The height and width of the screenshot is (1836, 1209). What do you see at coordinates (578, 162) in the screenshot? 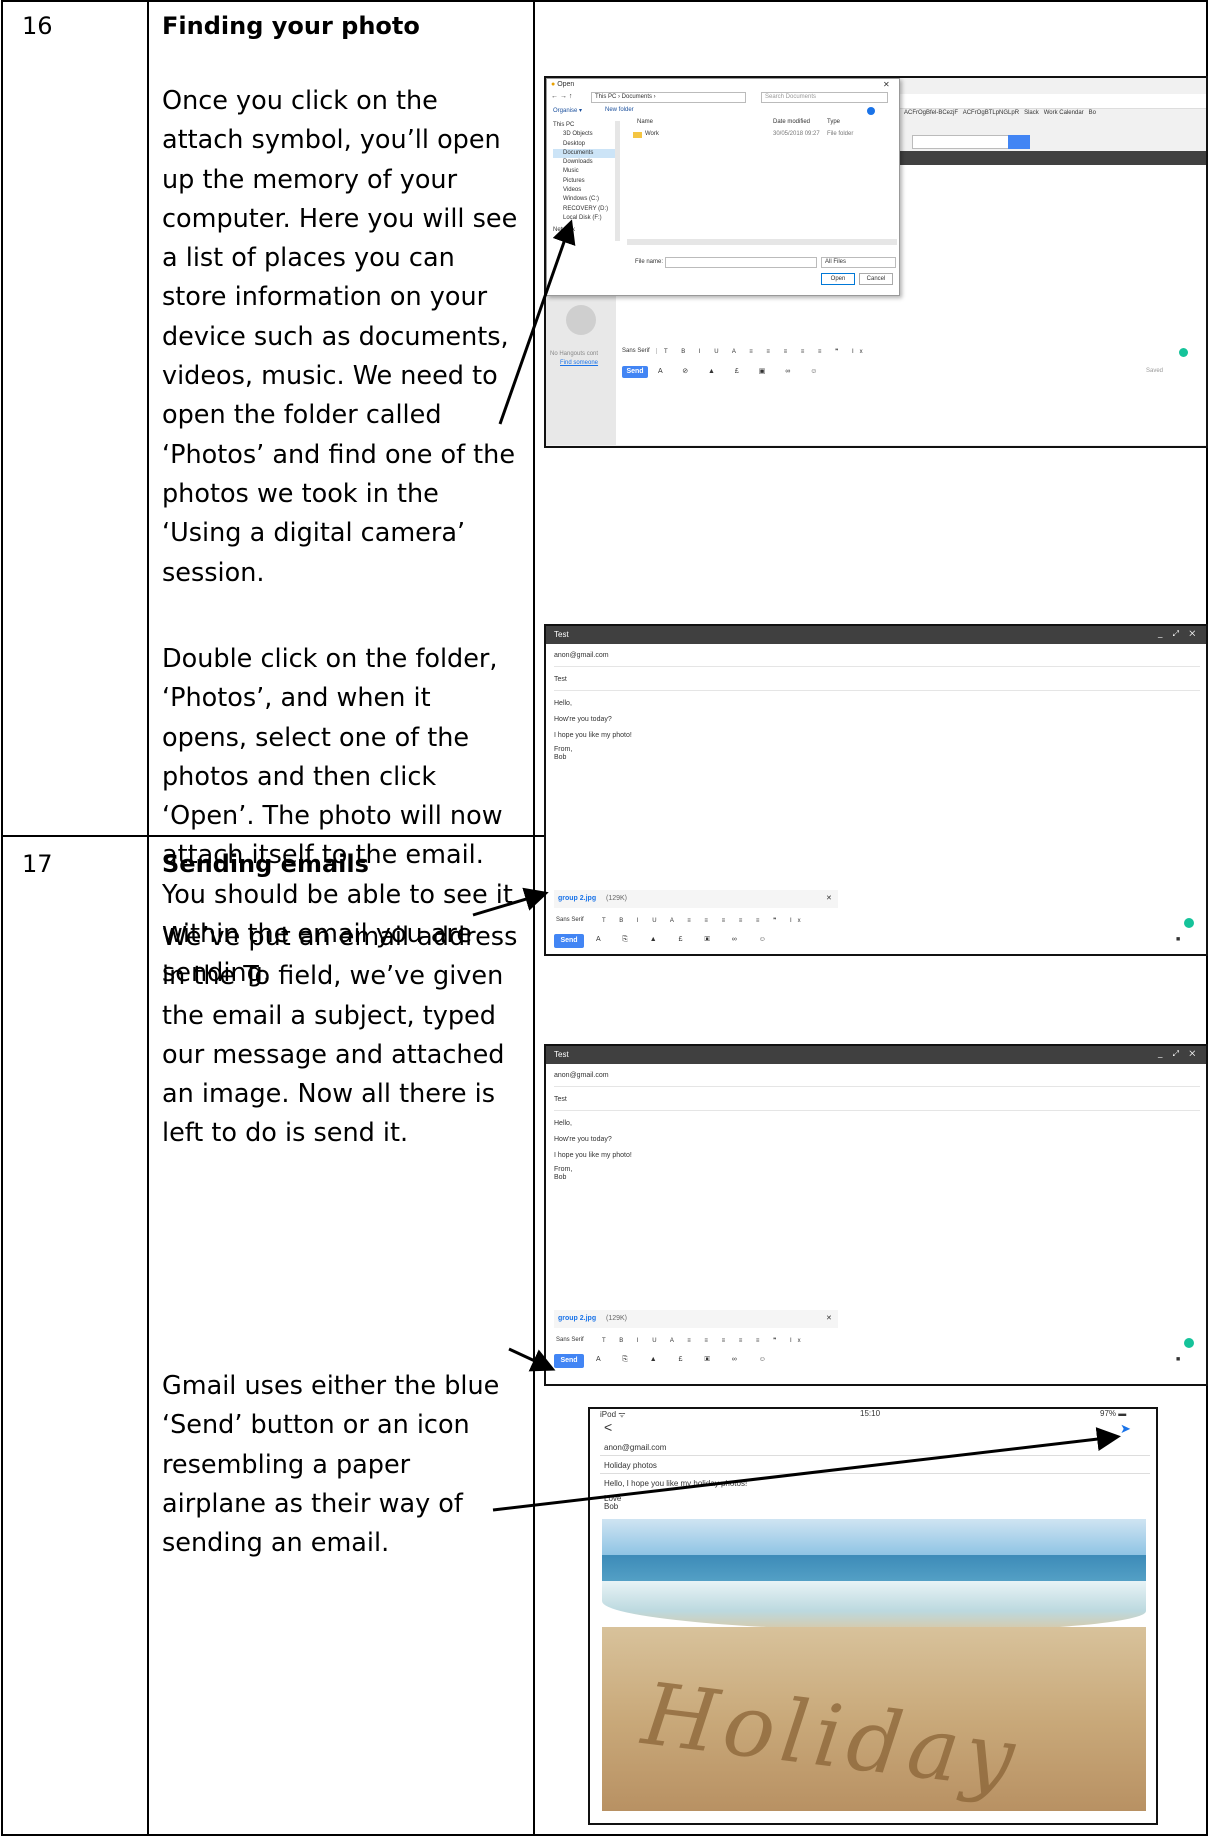
I see `tree-item: Downloads` at bounding box center [578, 162].